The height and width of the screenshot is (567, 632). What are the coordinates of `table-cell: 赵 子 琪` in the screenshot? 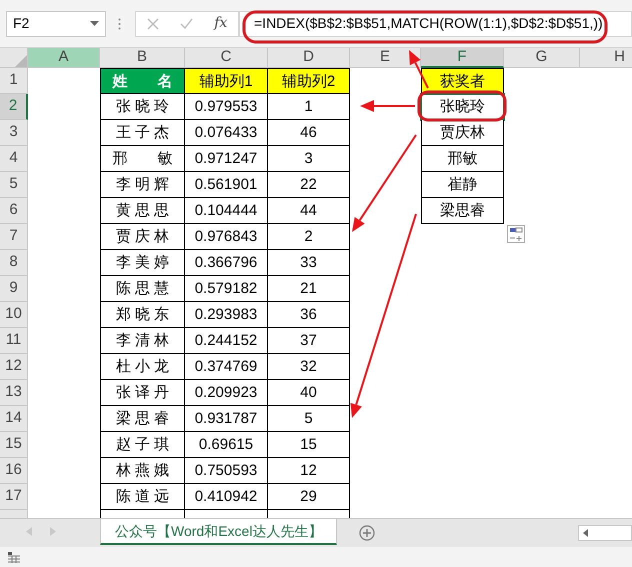 It's located at (142, 445).